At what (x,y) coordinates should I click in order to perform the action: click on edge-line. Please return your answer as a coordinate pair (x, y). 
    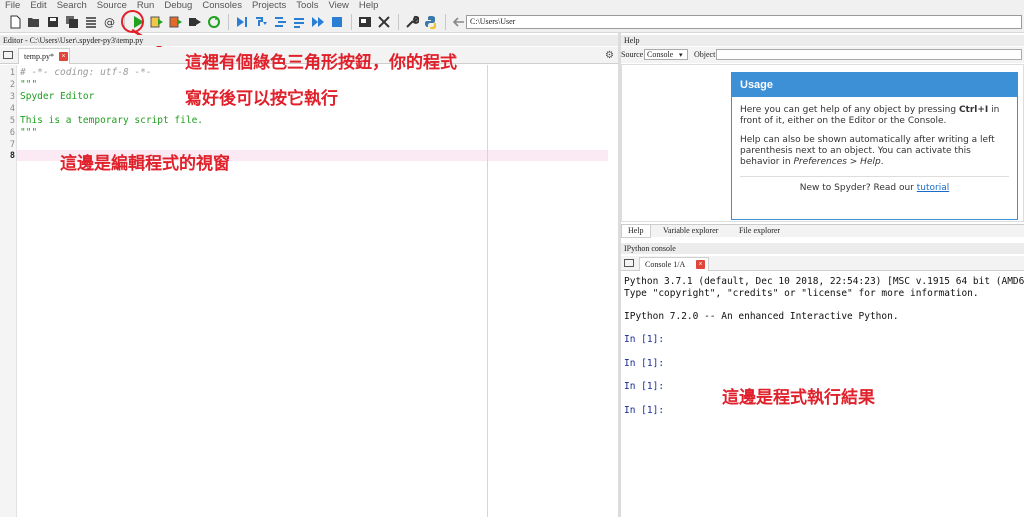
    Looking at the image, I should click on (487, 291).